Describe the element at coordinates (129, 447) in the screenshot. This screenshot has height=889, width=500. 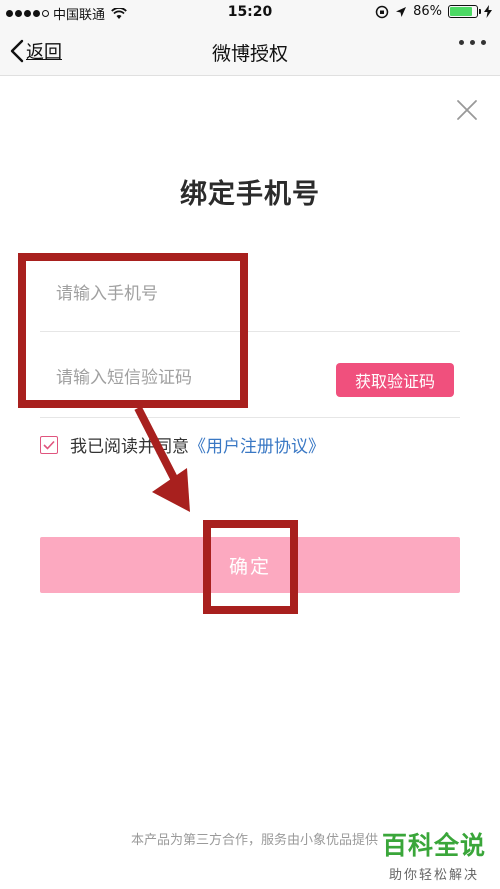
I see `agree-text: 我已阅读并同意` at that location.